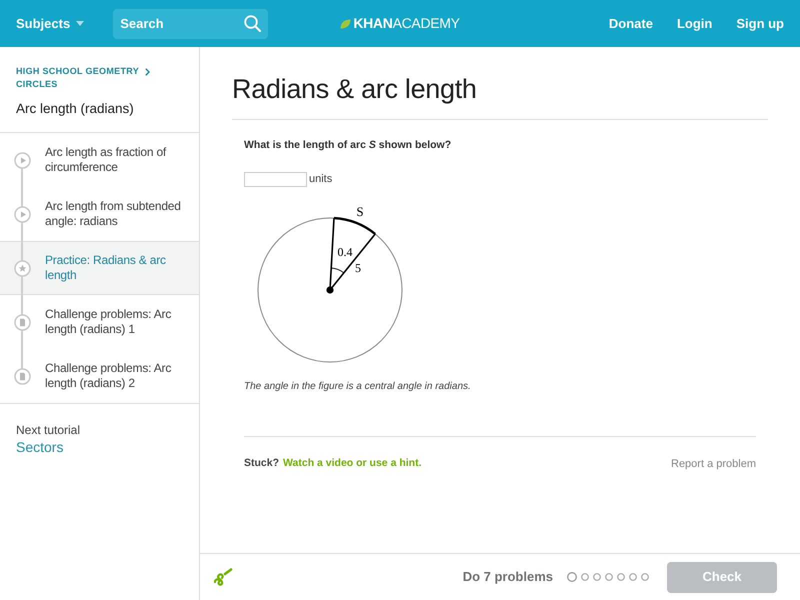 Image resolution: width=800 pixels, height=600 pixels. Describe the element at coordinates (358, 267) in the screenshot. I see `radius-label: 5` at that location.